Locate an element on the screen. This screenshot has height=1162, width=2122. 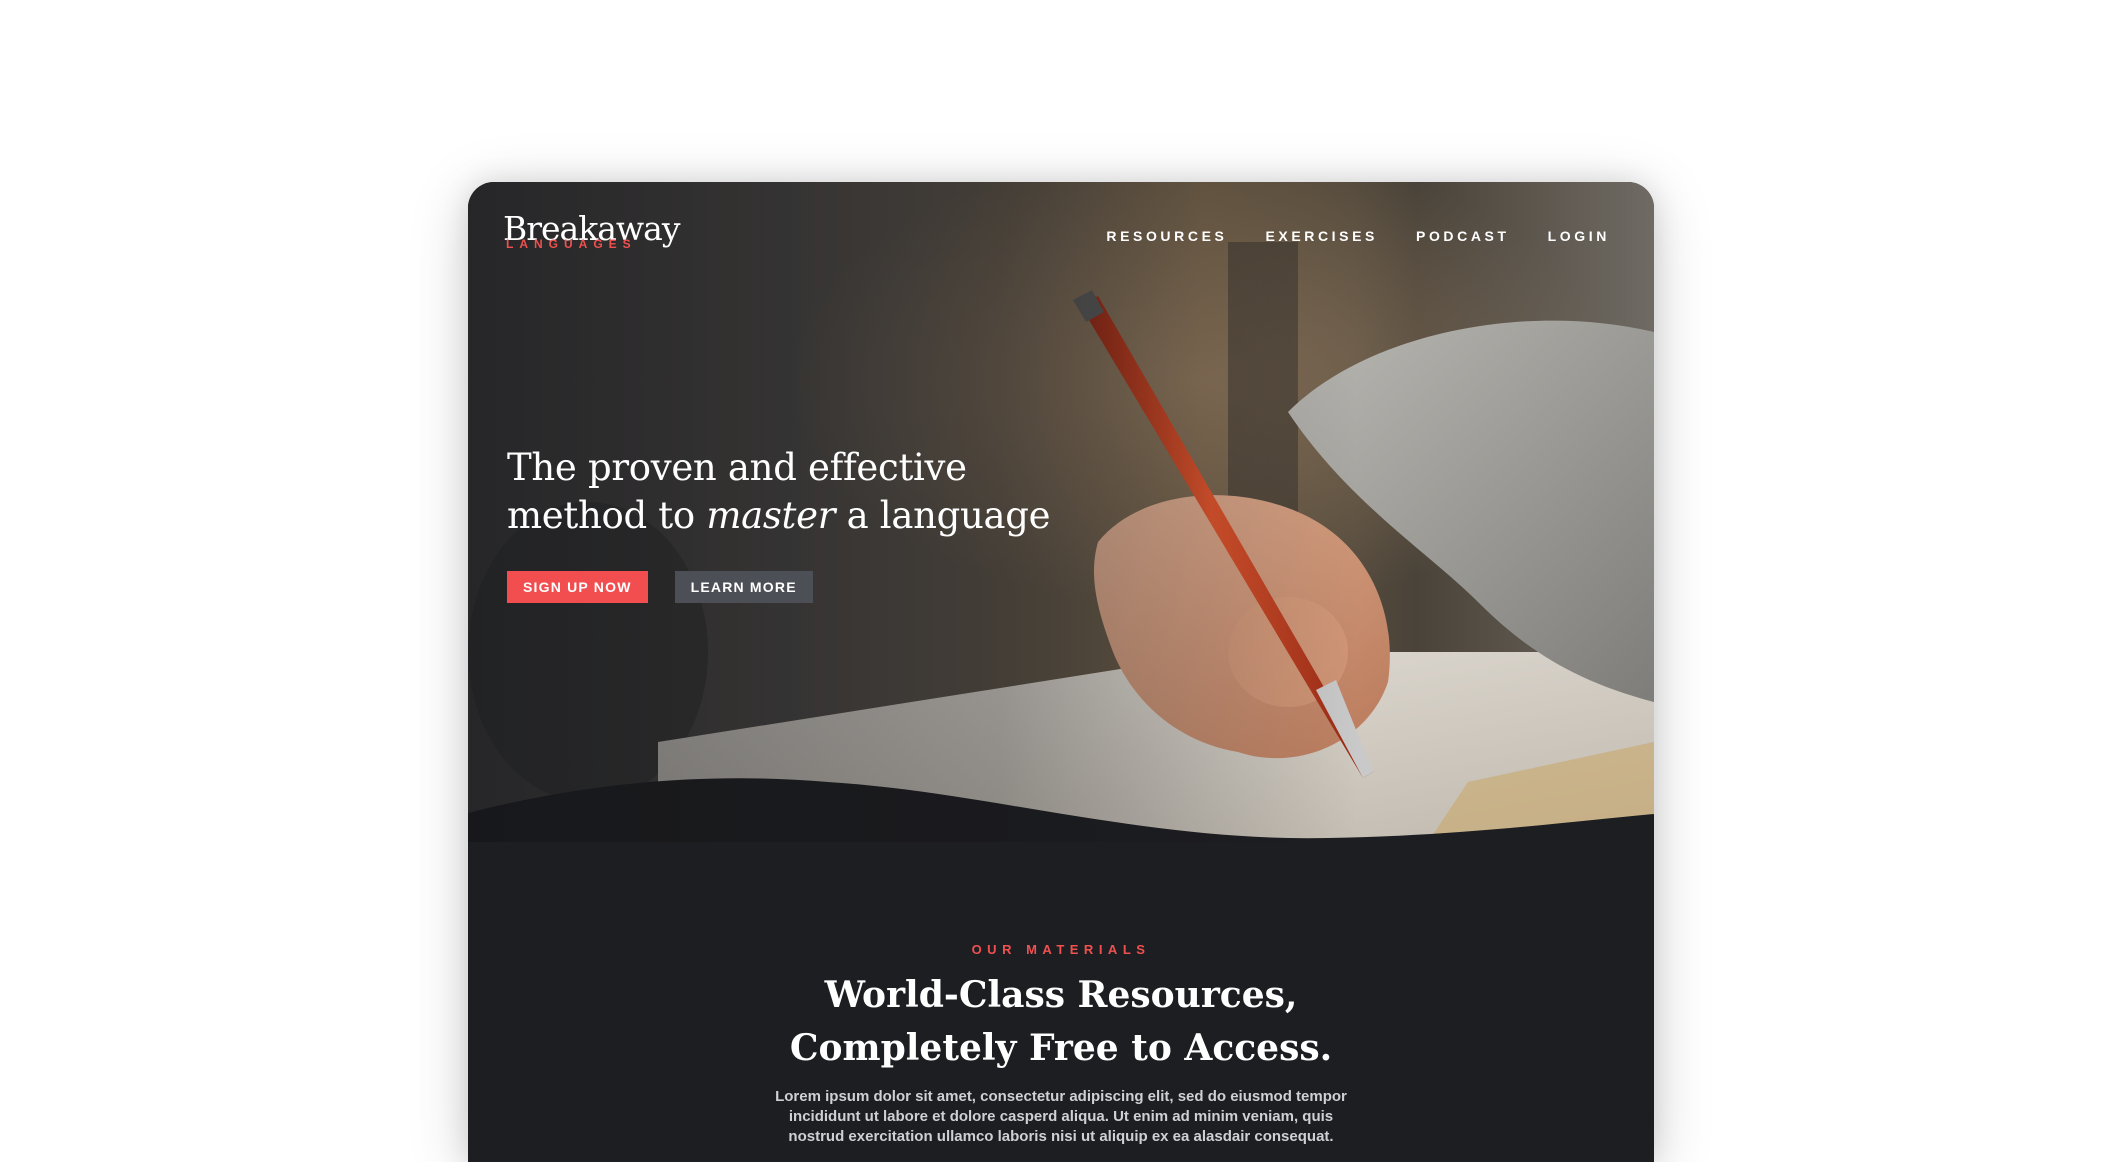
section-title-line2: Completely Free to Access. is located at coordinates (1061, 1048).